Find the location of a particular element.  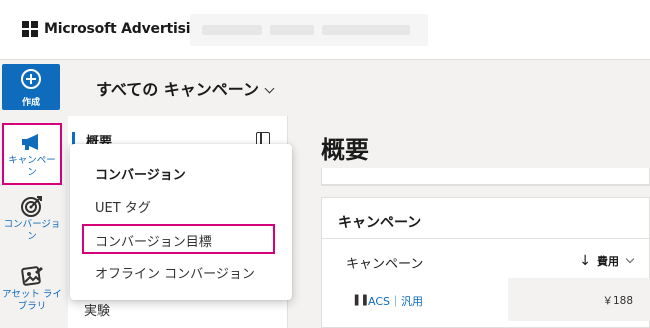

account-selector is located at coordinates (309, 30).